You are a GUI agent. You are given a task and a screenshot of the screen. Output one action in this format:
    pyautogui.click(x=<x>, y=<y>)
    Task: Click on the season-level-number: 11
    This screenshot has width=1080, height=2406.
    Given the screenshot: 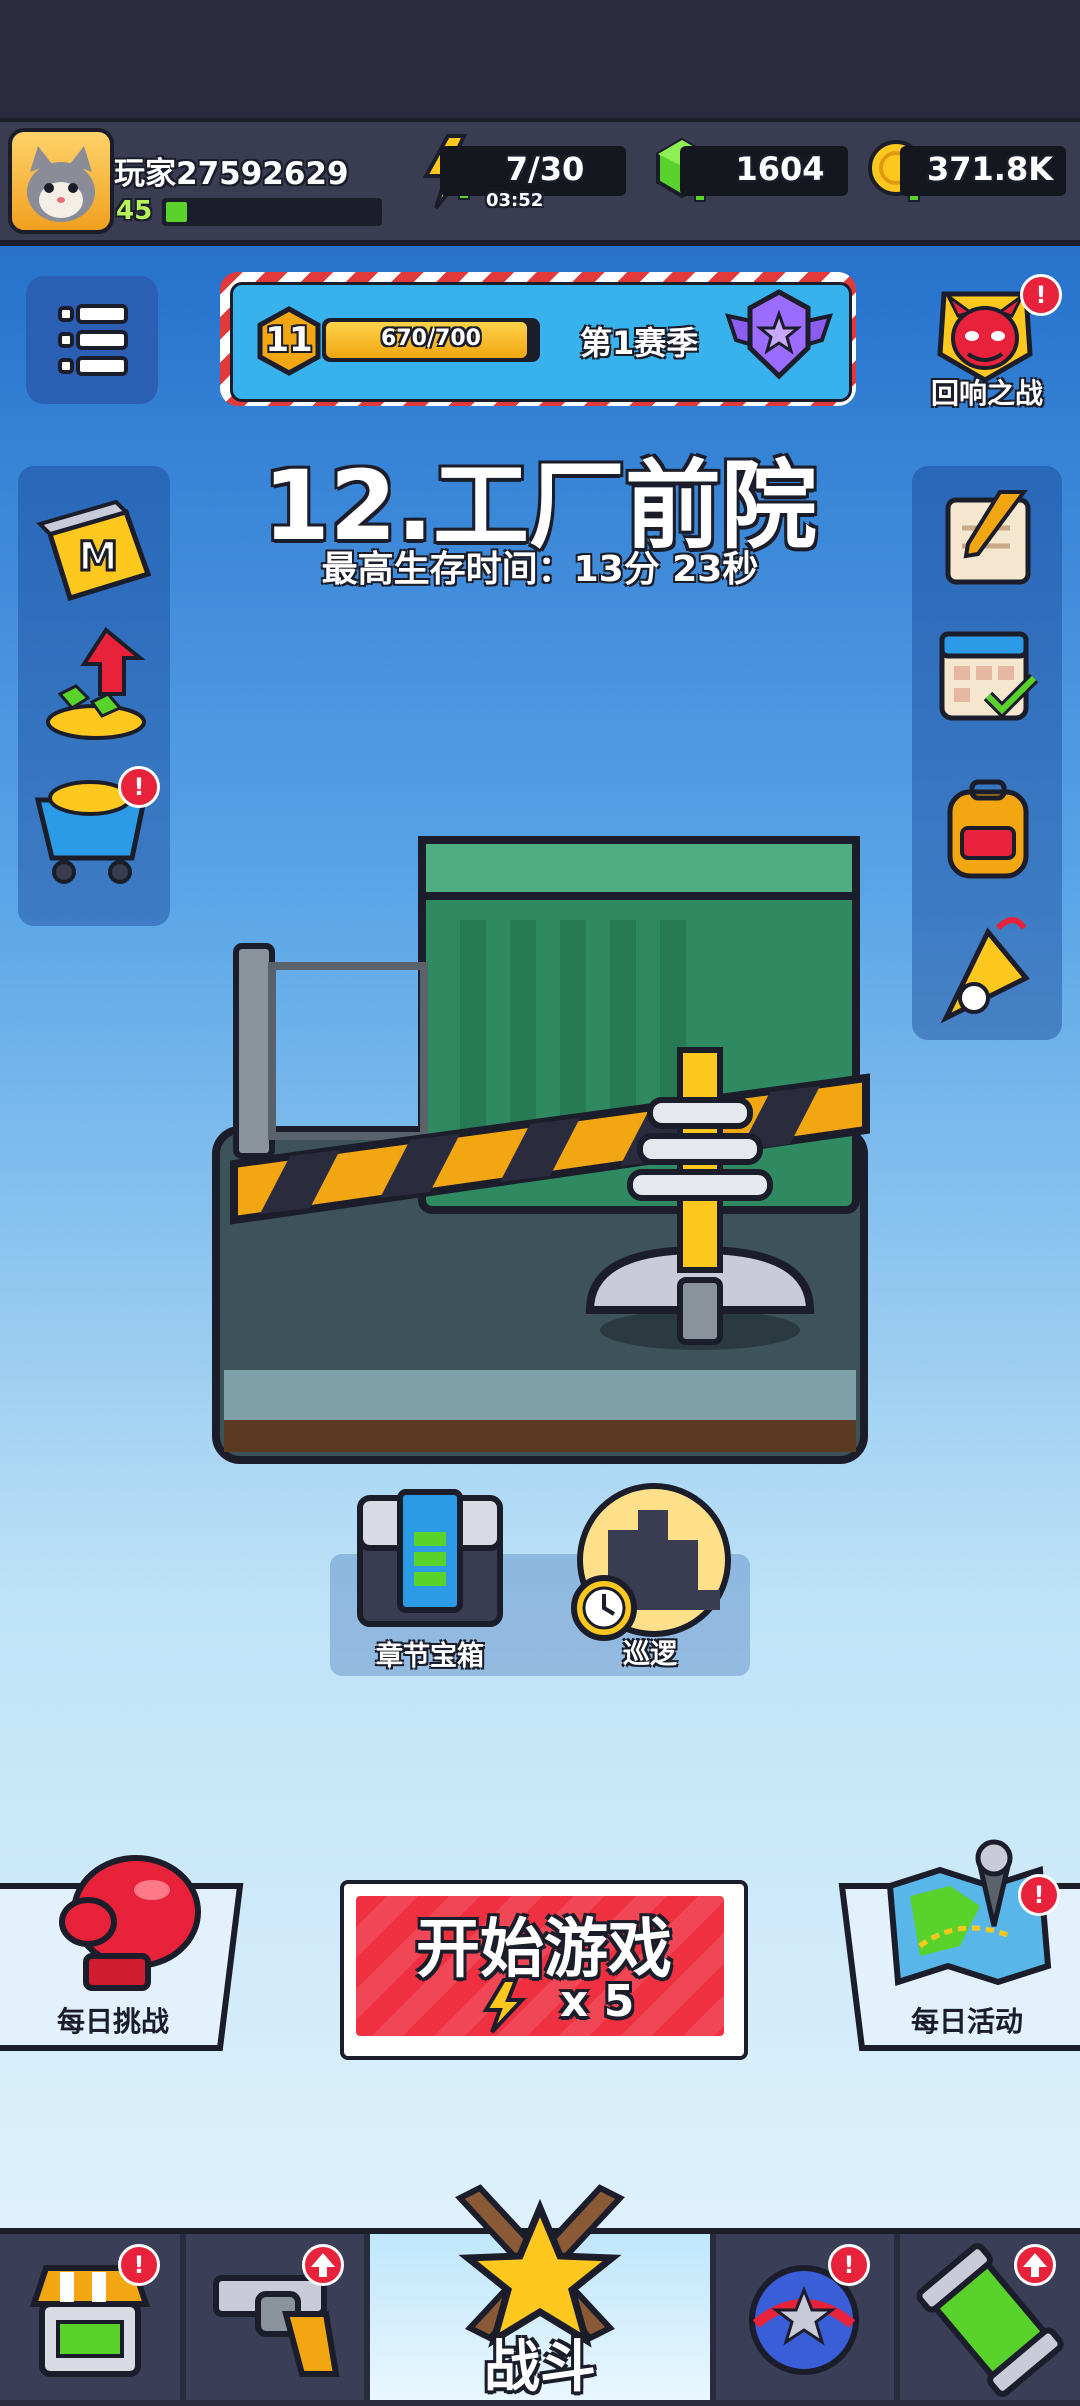 What is the action you would take?
    pyautogui.click(x=289, y=340)
    